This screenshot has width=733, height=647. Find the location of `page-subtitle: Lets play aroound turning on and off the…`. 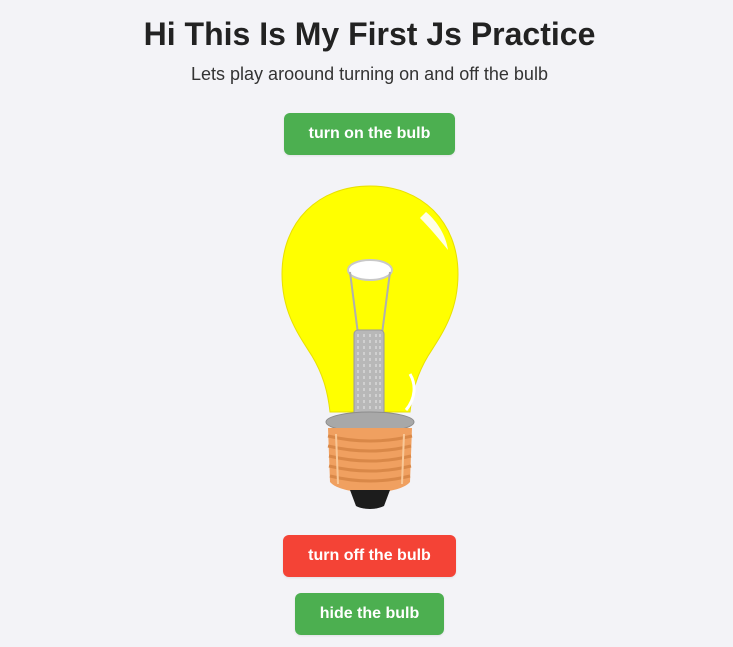

page-subtitle: Lets play aroound turning on and off the… is located at coordinates (369, 74).